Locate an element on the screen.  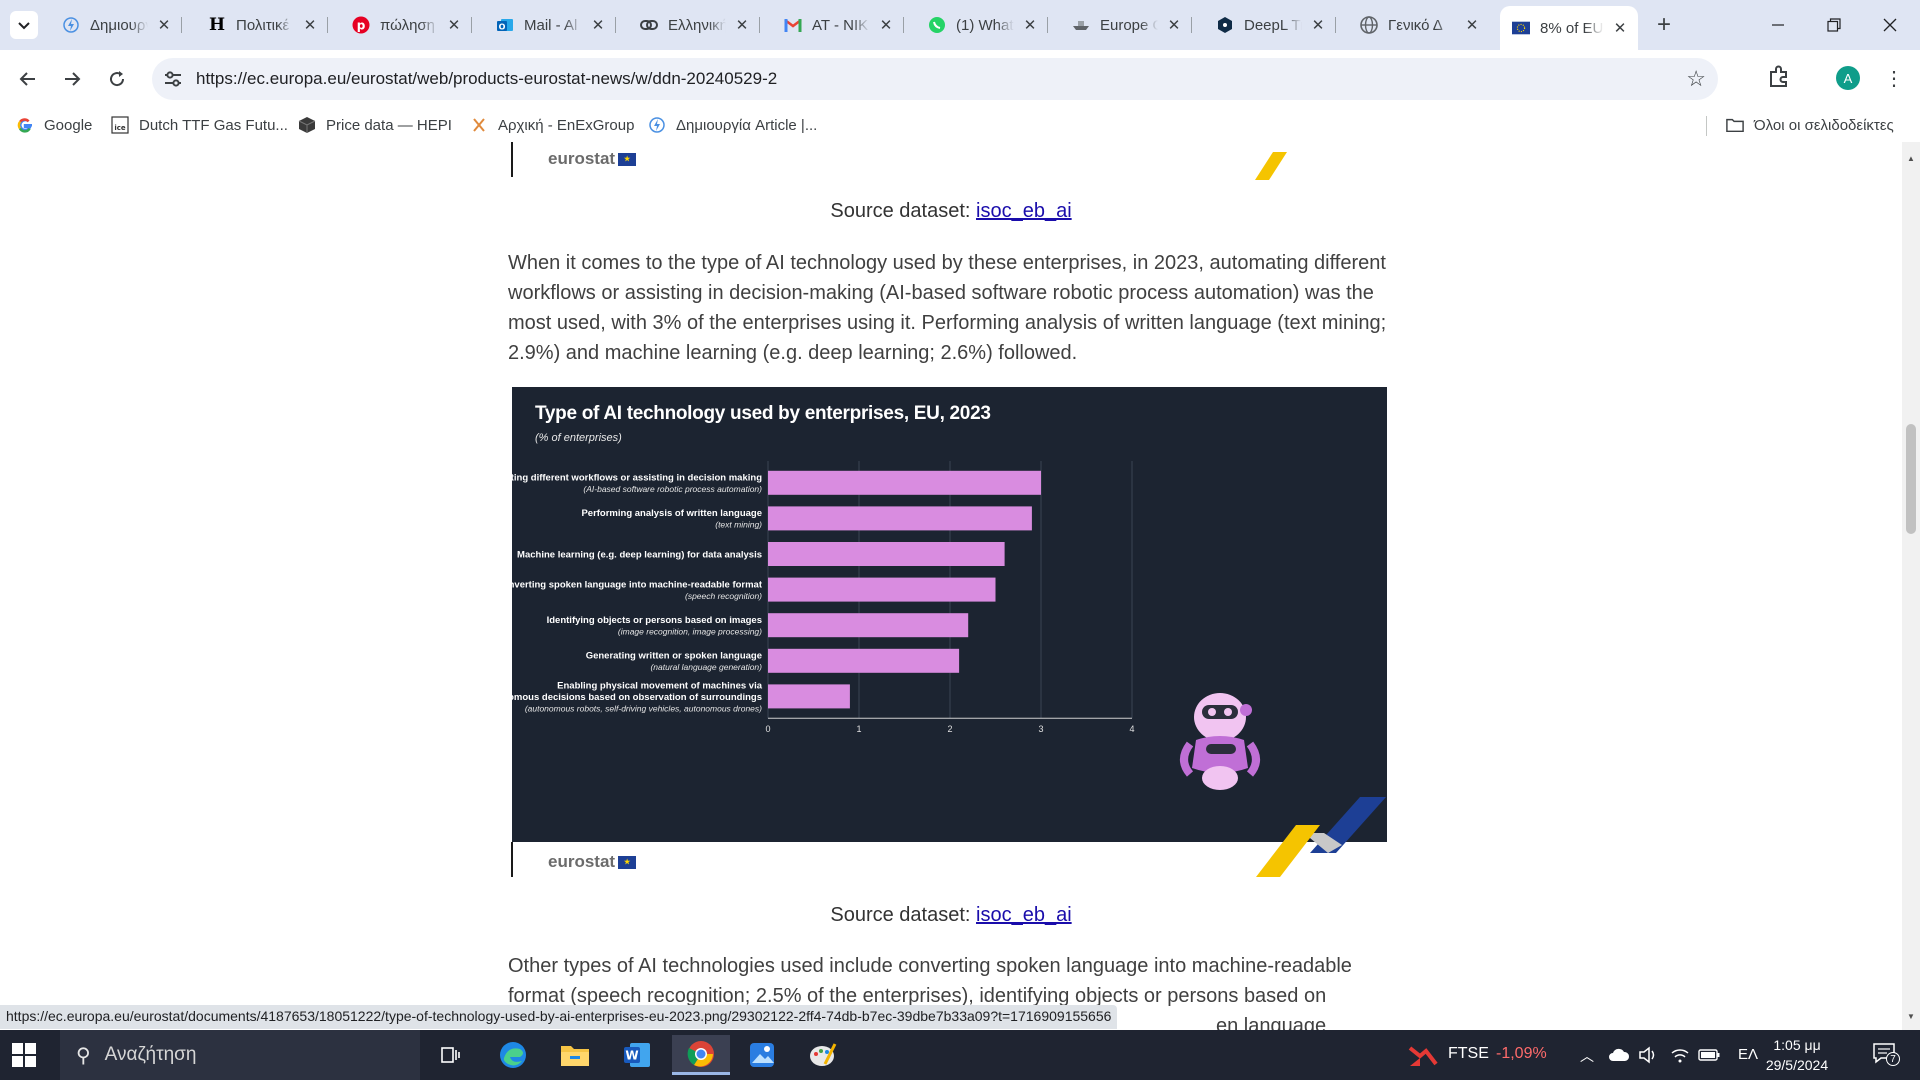
windows-start-icon is located at coordinates (24, 1055).